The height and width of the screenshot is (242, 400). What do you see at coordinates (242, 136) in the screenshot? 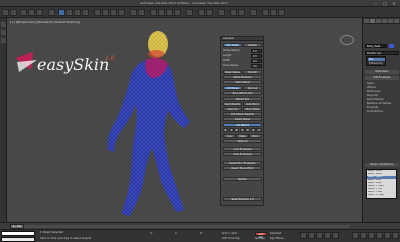
I see `paste-button: Paste` at bounding box center [242, 136].